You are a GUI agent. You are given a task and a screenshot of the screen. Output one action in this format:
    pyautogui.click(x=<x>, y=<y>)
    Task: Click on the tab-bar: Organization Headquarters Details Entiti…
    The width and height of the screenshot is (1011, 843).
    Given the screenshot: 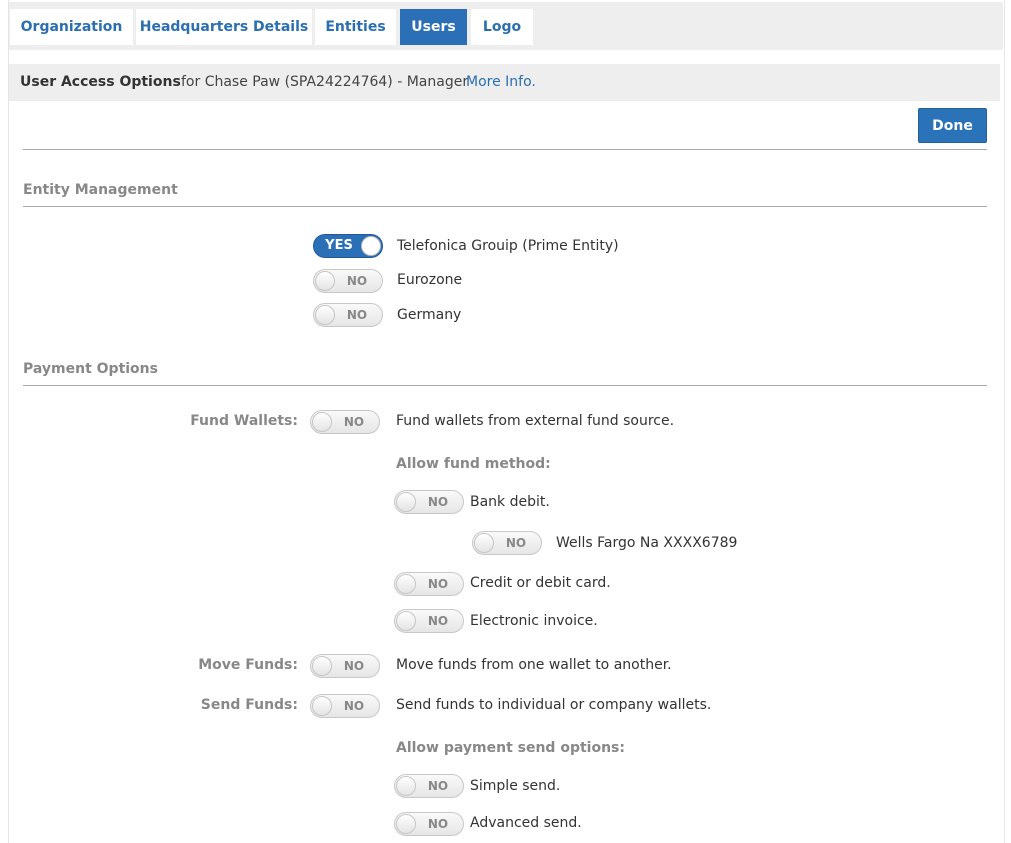 What is the action you would take?
    pyautogui.click(x=506, y=26)
    